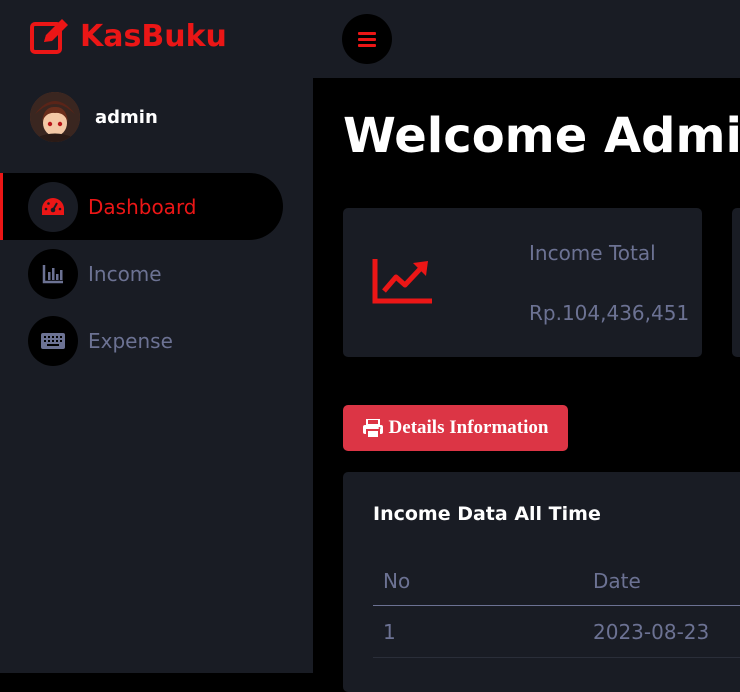  What do you see at coordinates (487, 514) in the screenshot?
I see `table-title: Income Data All Time` at bounding box center [487, 514].